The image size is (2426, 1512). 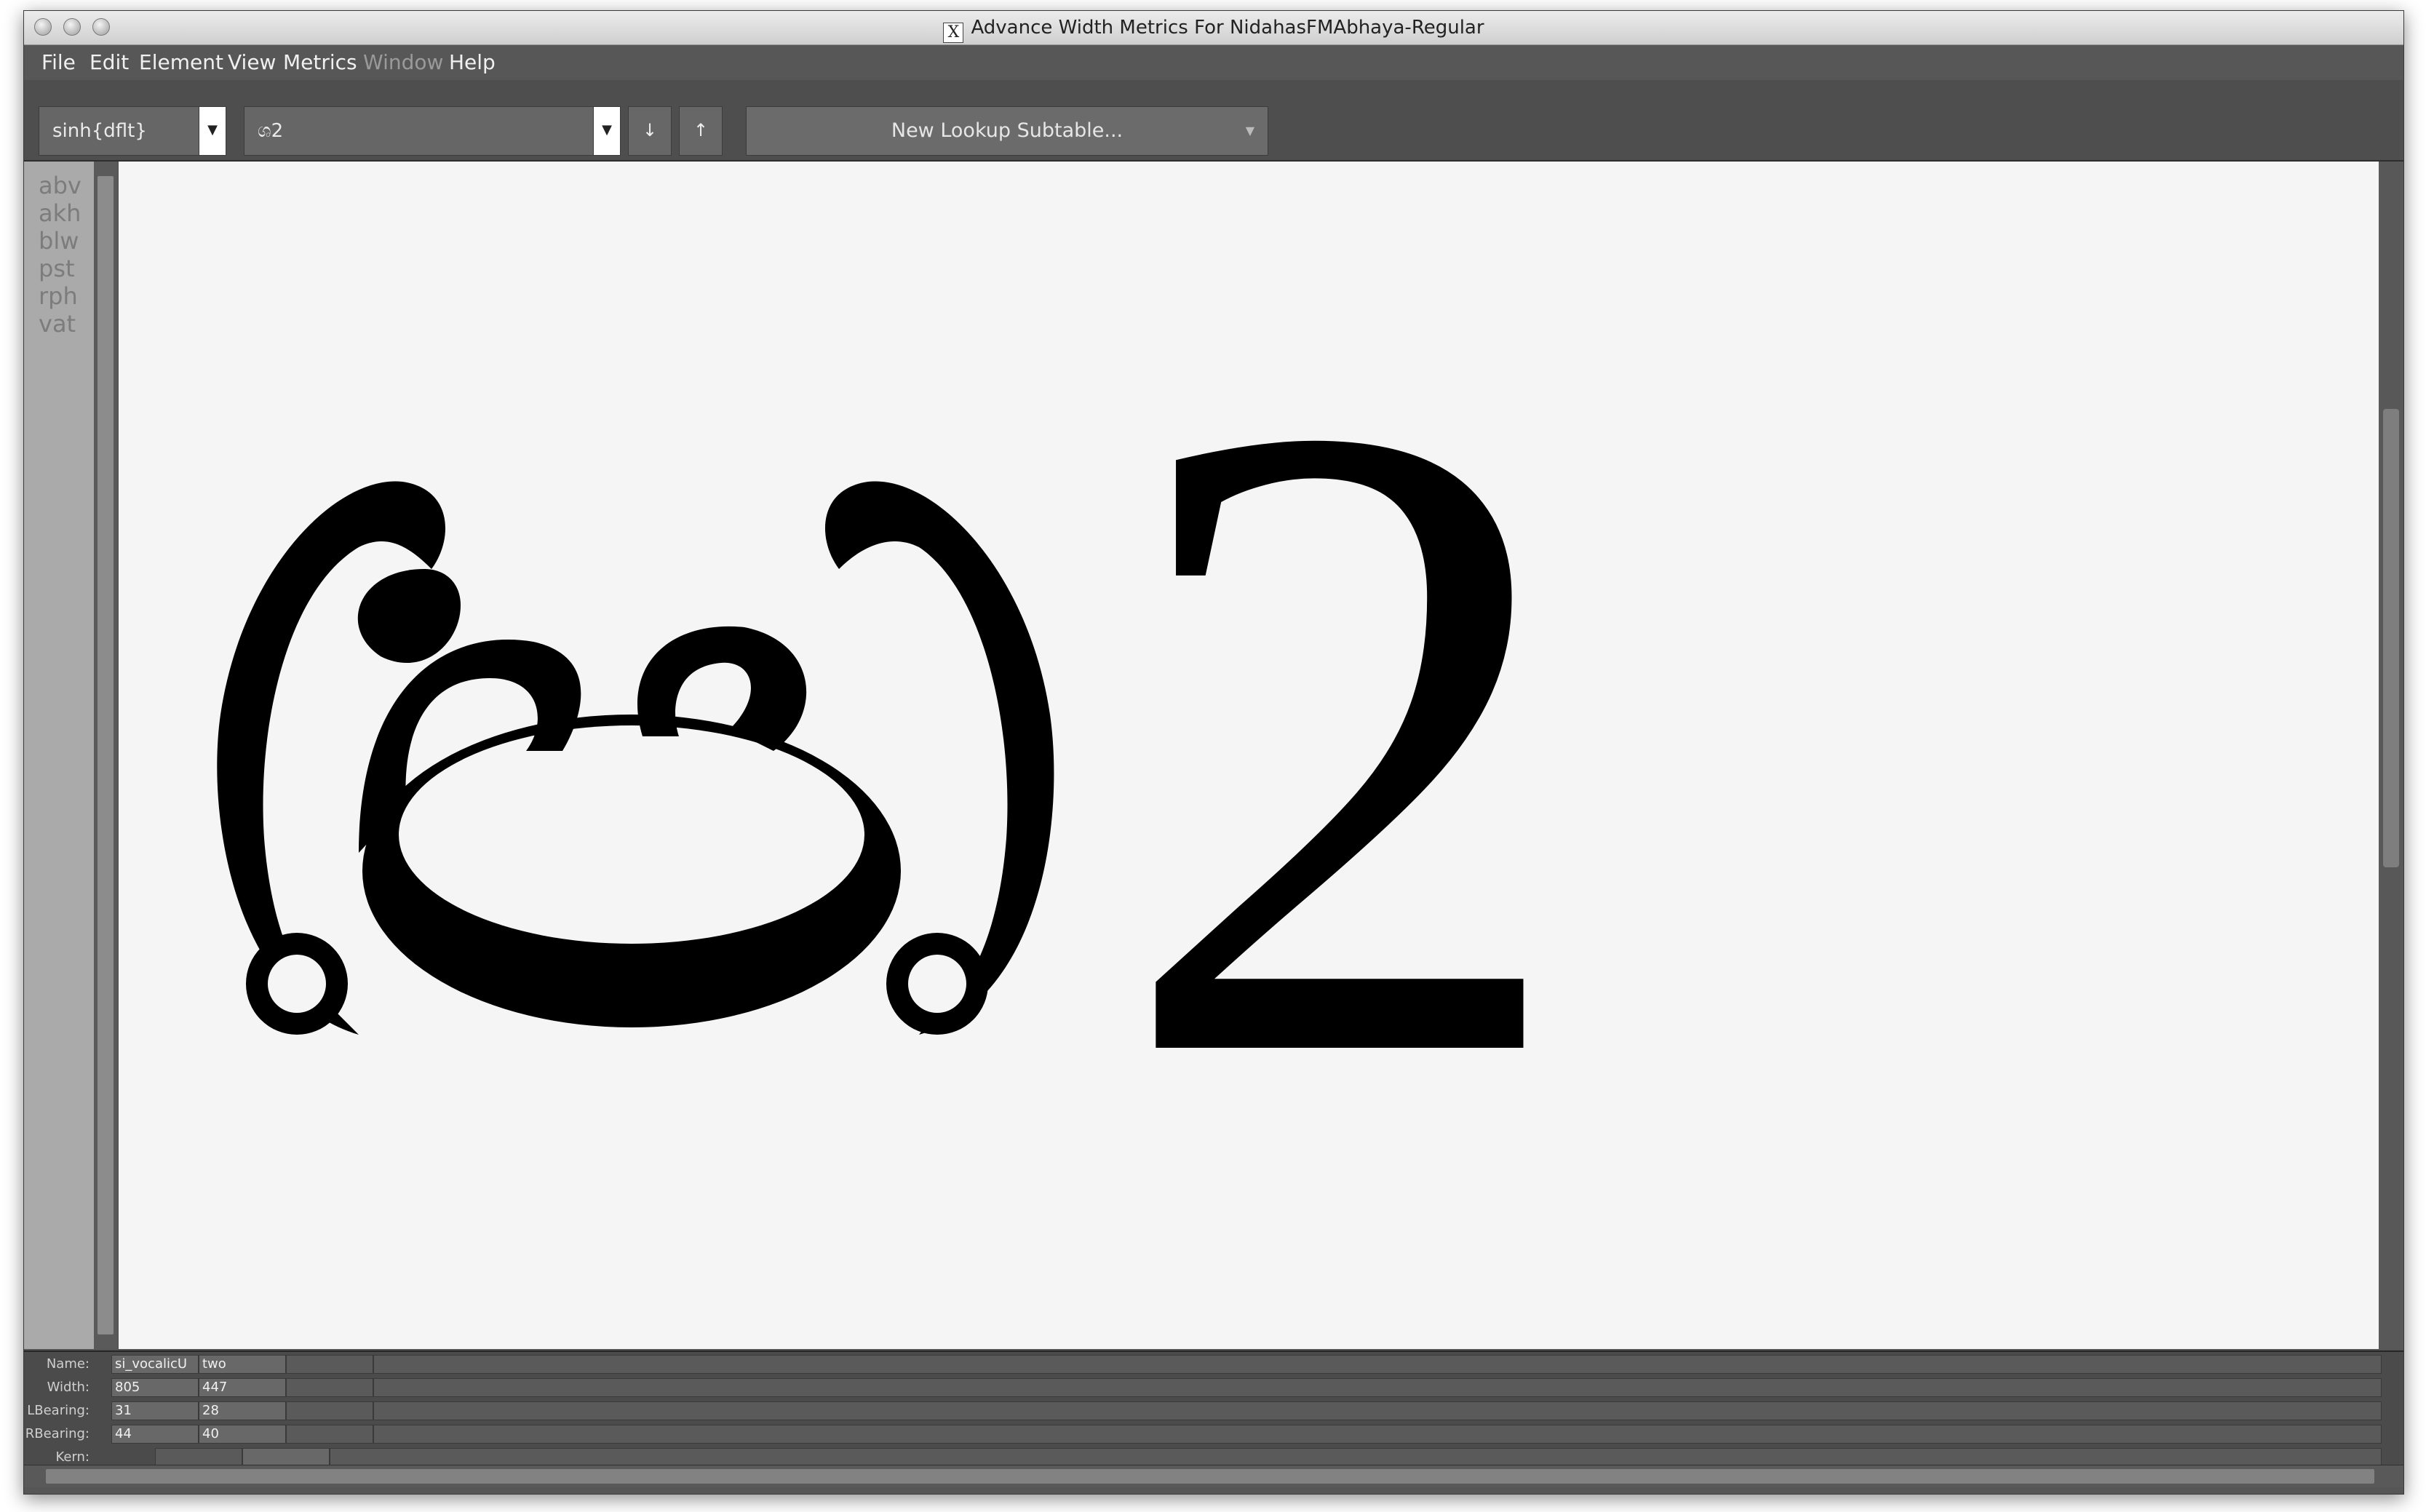 I want to click on metrics-row-lbearing: LBearing: 31 28, so click(x=1213, y=1411).